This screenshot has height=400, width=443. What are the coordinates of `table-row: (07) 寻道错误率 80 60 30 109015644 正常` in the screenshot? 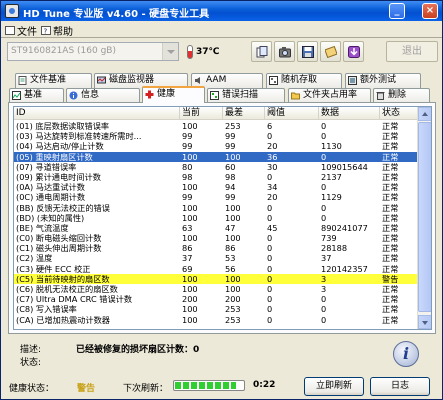 It's located at (216, 167).